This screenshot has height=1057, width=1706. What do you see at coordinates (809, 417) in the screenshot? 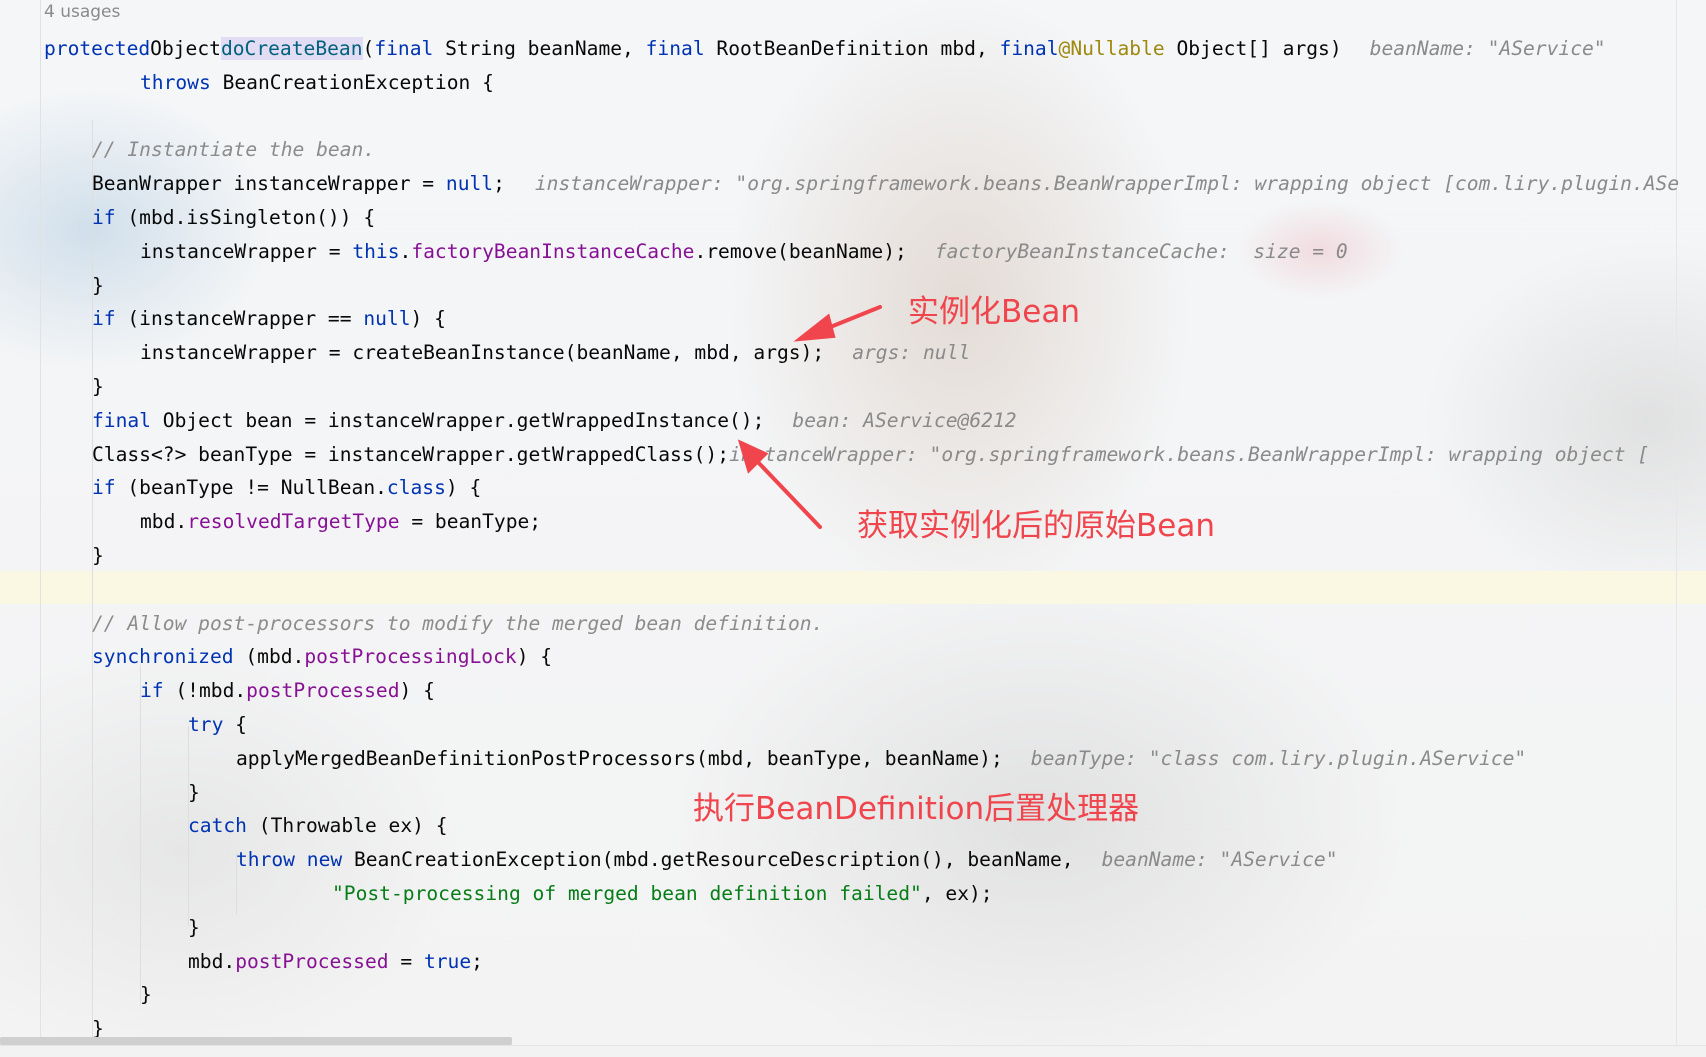
I see `annotation-arrows` at bounding box center [809, 417].